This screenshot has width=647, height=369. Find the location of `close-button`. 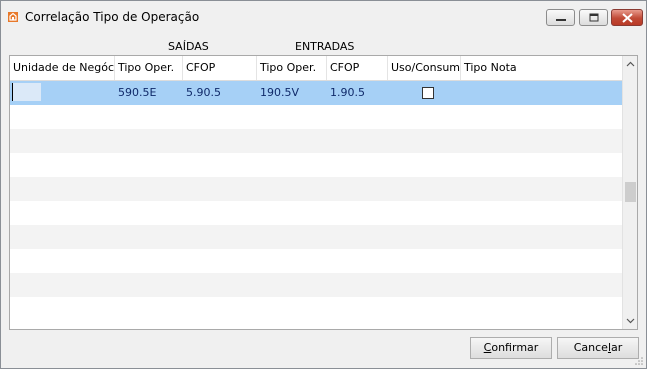

close-button is located at coordinates (627, 17).